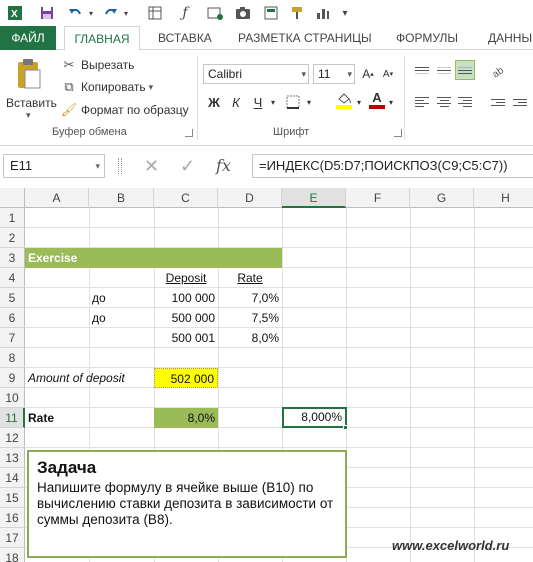 Image resolution: width=533 pixels, height=562 pixels. What do you see at coordinates (186, 418) in the screenshot?
I see `cell-c11: 8,0%` at bounding box center [186, 418].